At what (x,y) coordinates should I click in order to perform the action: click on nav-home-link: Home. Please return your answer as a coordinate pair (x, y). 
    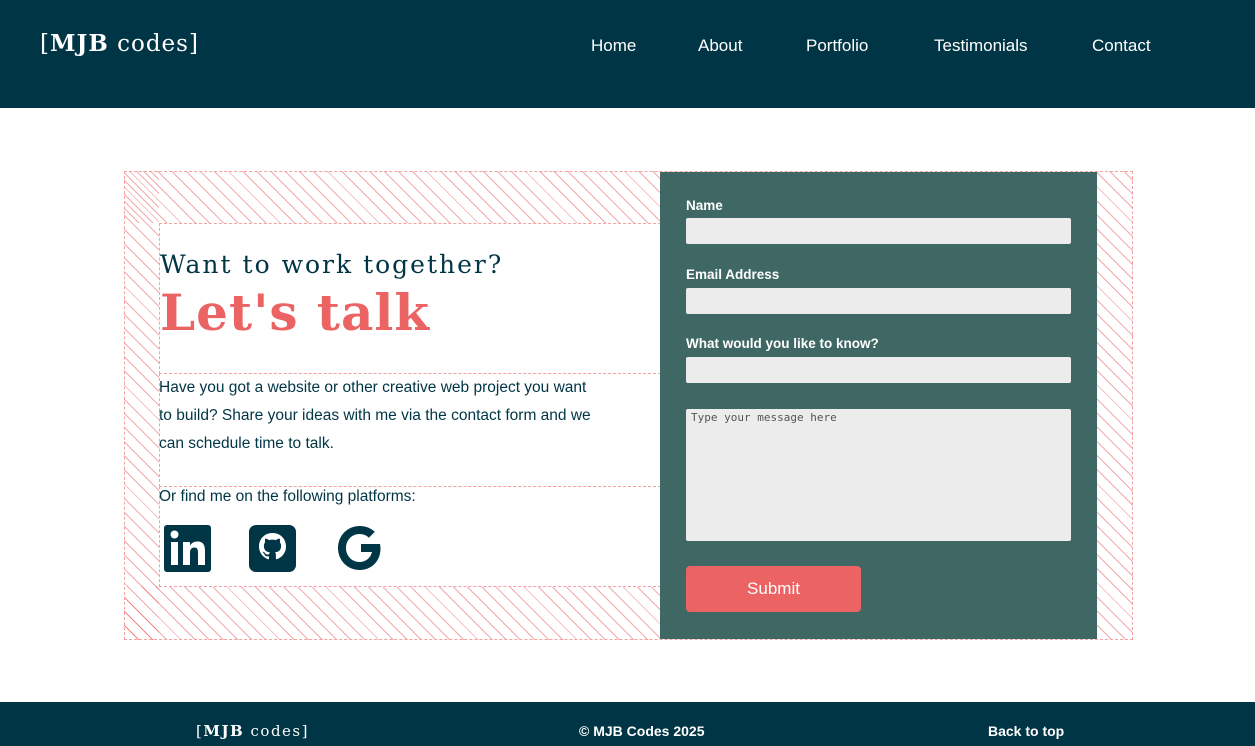
    Looking at the image, I should click on (613, 46).